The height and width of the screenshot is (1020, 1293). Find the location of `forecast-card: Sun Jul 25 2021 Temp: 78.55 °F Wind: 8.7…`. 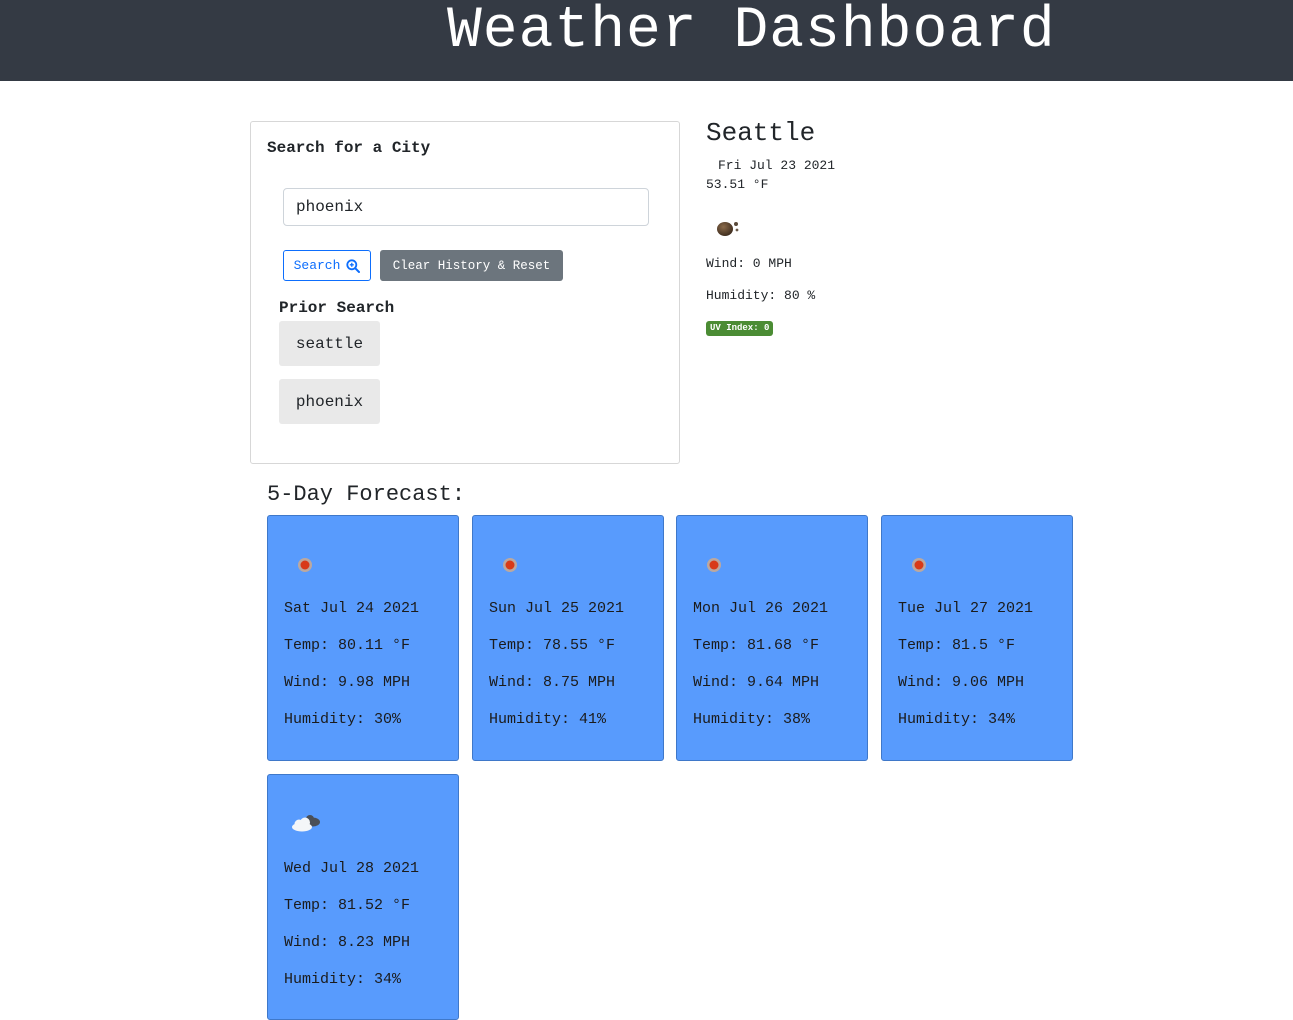

forecast-card: Sun Jul 25 2021 Temp: 78.55 °F Wind: 8.7… is located at coordinates (568, 638).